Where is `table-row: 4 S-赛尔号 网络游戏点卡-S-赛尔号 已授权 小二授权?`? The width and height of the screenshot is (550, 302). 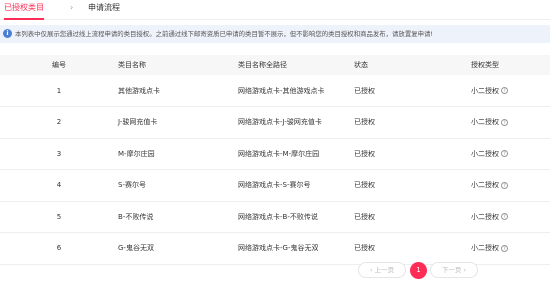 table-row: 4 S-赛尔号 网络游戏点卡-S-赛尔号 已授权 小二授权? is located at coordinates (275, 185).